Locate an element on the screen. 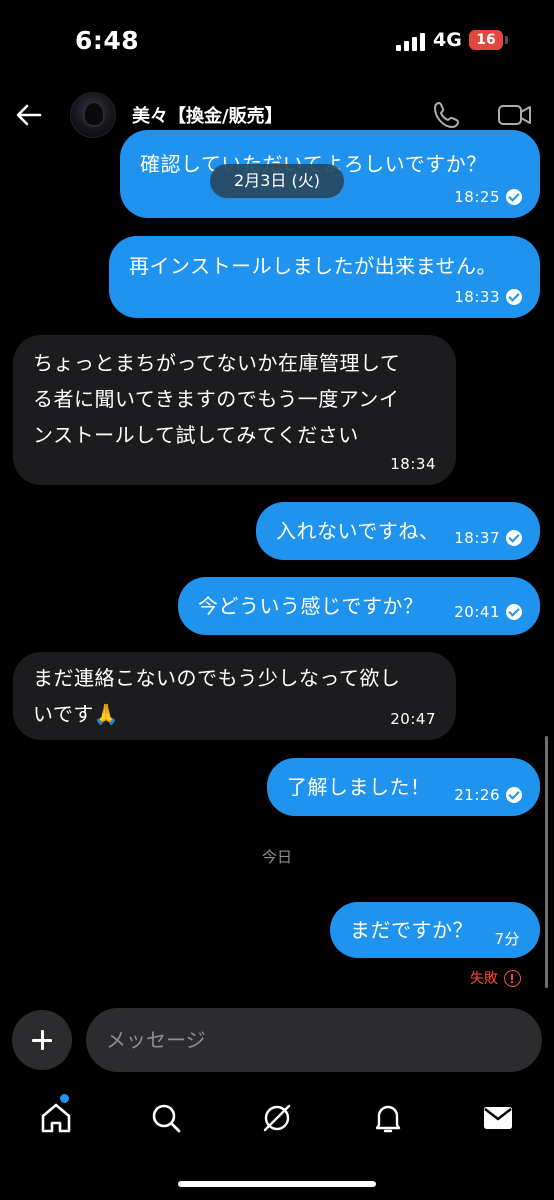 This screenshot has height=1200, width=554. bottom-nav is located at coordinates (277, 1118).